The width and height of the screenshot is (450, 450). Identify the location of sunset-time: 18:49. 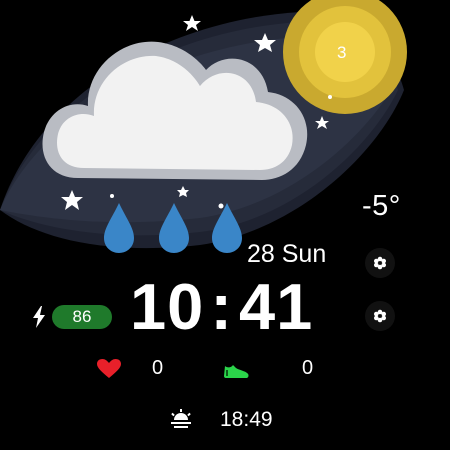
(246, 420).